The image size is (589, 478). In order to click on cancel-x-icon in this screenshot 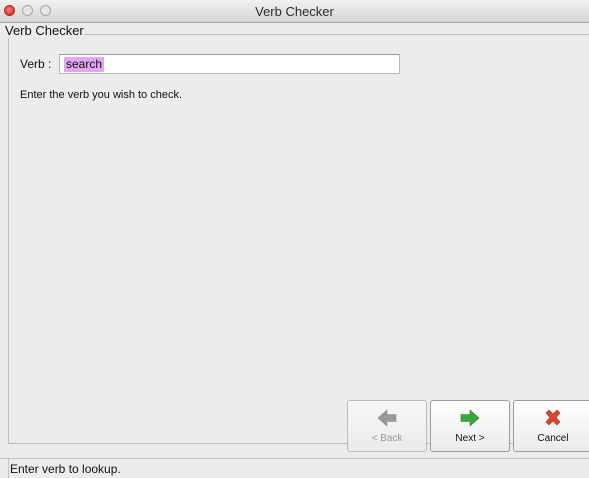, I will do `click(553, 417)`.